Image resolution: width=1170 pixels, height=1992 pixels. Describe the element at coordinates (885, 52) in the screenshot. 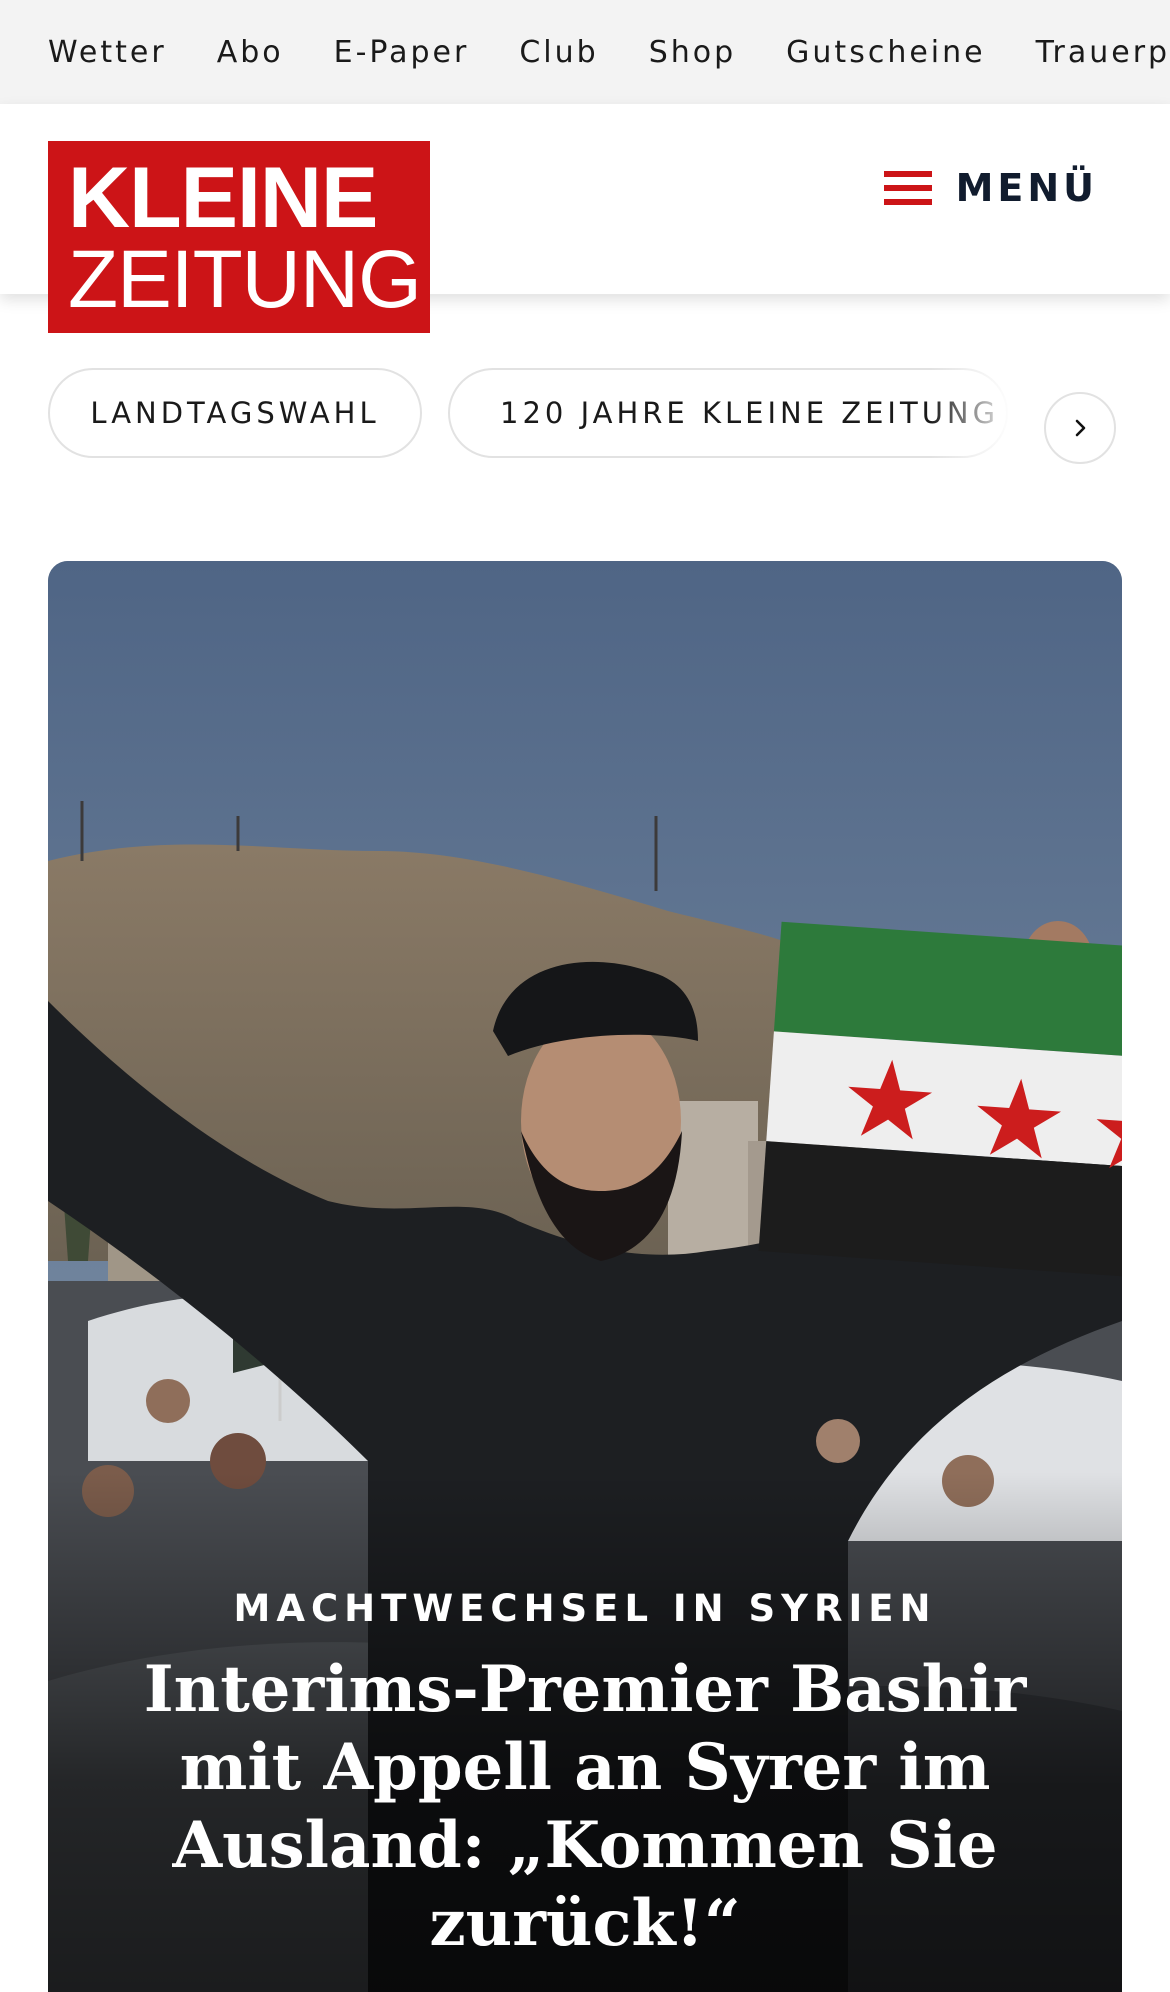

I see `nav-link-gutscheine: Gutscheine` at that location.